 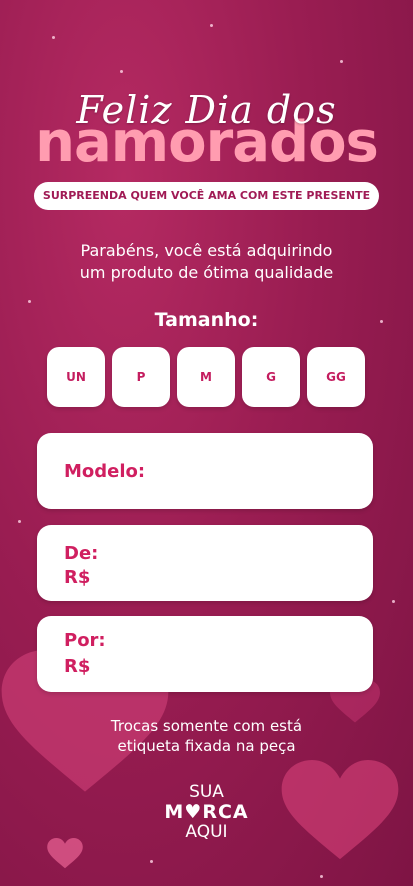 What do you see at coordinates (206, 746) in the screenshot?
I see `note-line: etiqueta fixada na peça` at bounding box center [206, 746].